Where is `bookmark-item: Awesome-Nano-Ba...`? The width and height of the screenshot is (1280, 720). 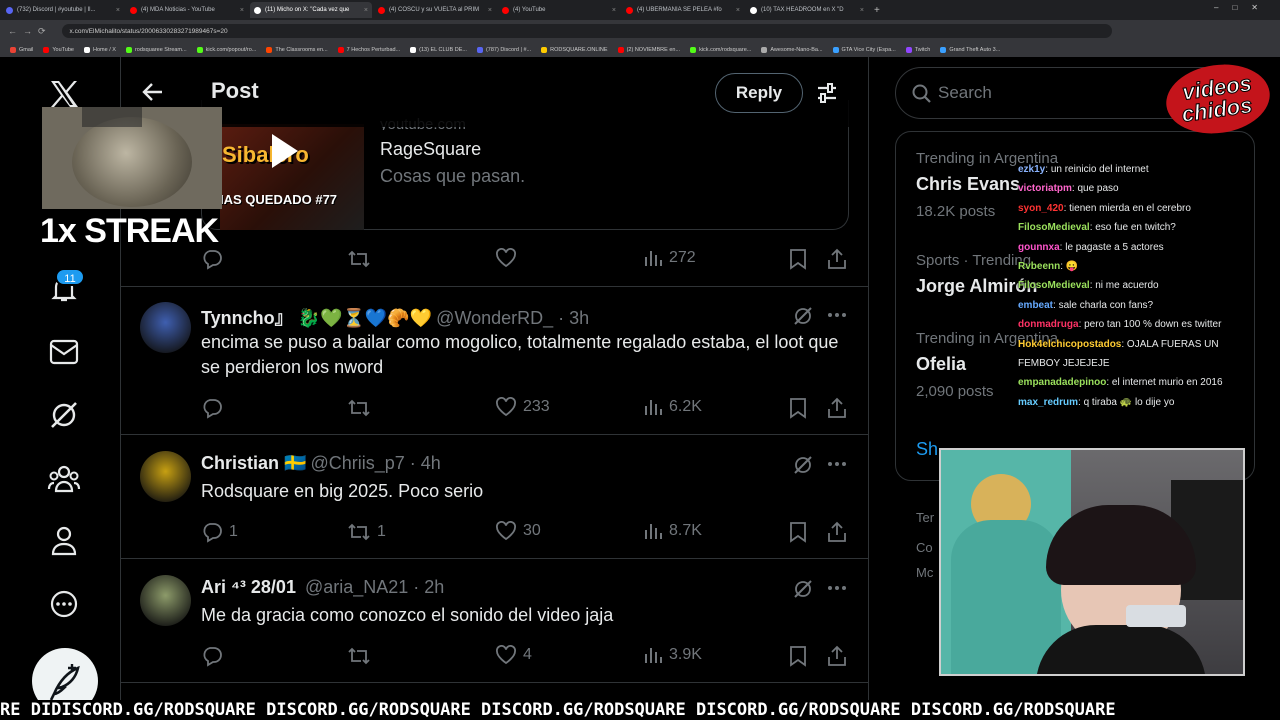 bookmark-item: Awesome-Nano-Ba... is located at coordinates (792, 49).